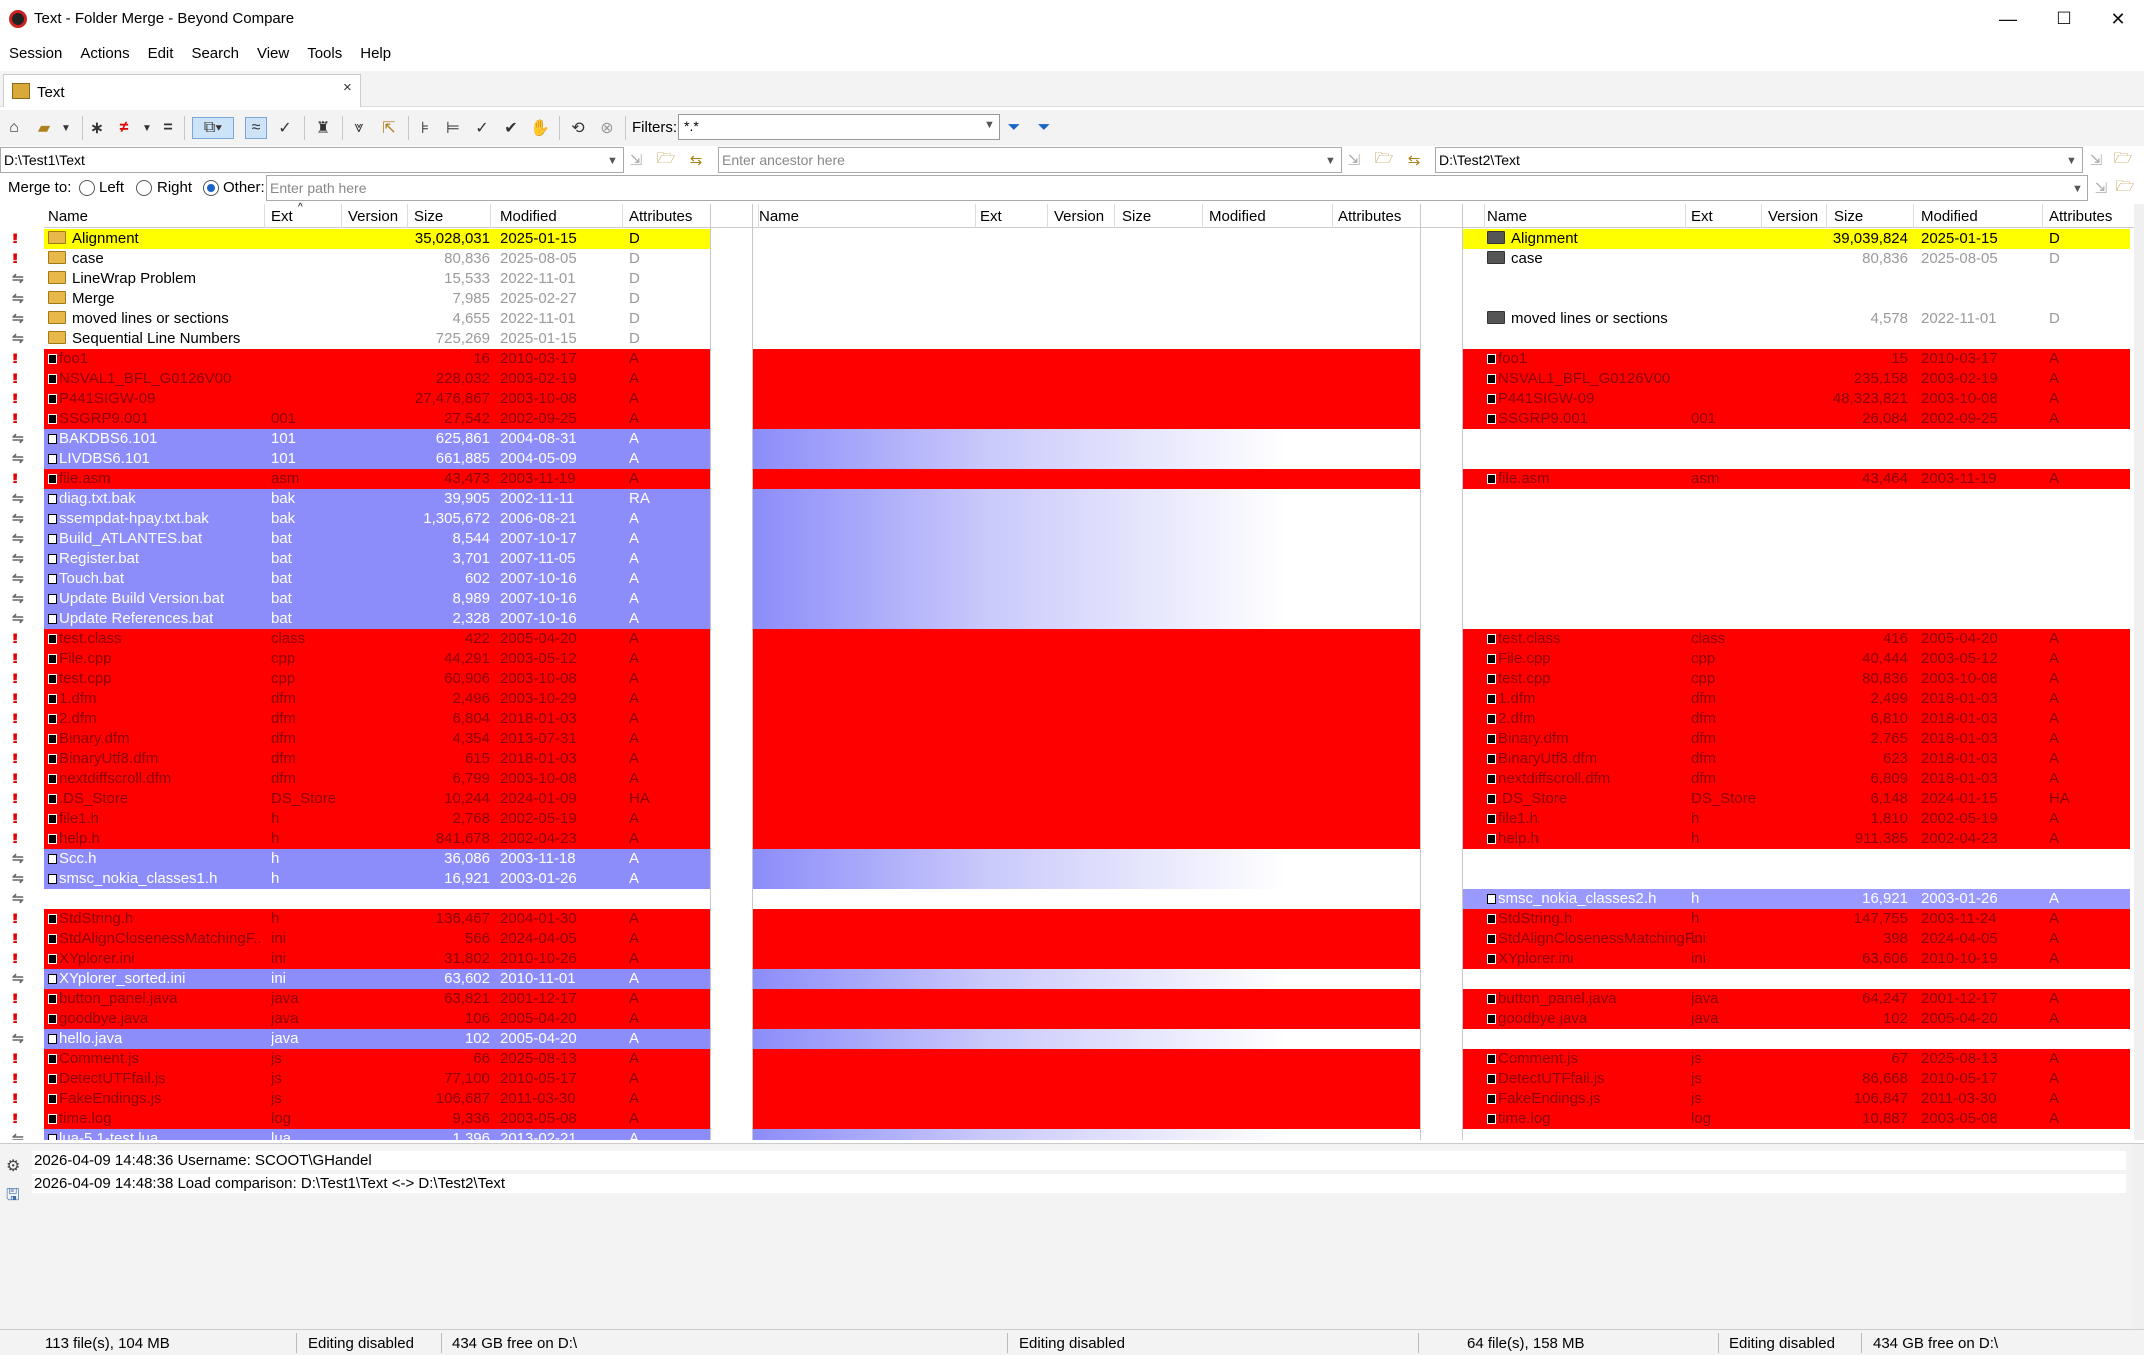 The width and height of the screenshot is (2144, 1355). Describe the element at coordinates (540, 128) in the screenshot. I see `touch-icon: ✋` at that location.